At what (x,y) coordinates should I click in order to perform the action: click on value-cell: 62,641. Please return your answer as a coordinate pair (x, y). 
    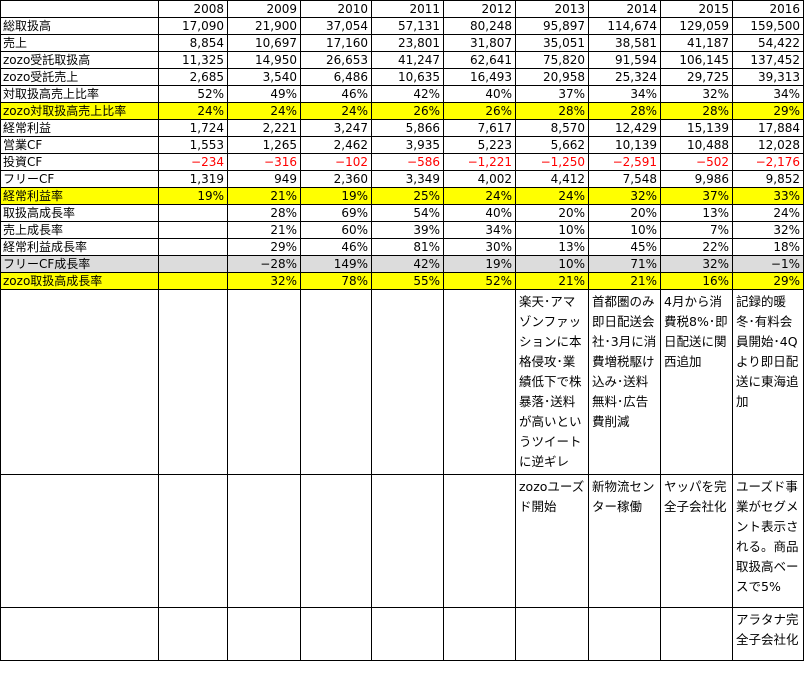
    Looking at the image, I should click on (479, 60).